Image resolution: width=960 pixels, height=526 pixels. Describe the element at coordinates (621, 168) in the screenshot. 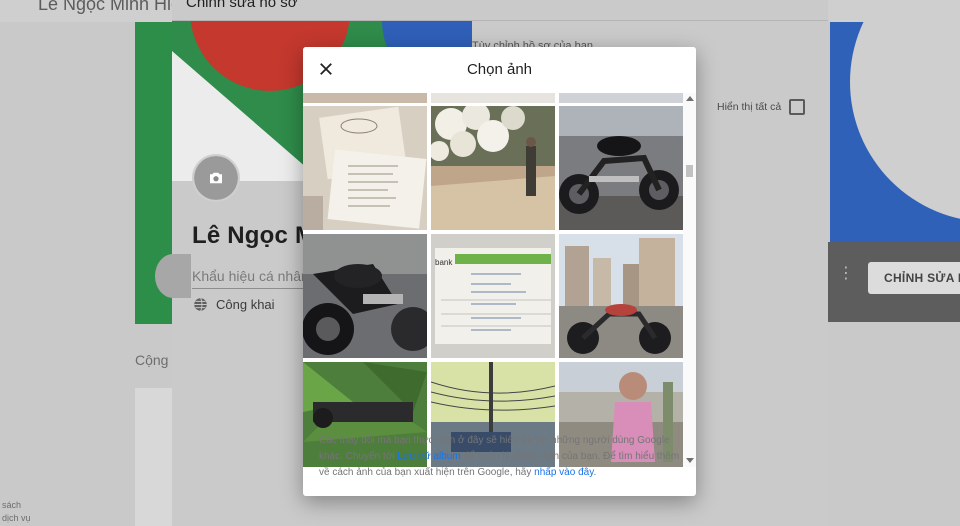

I see `photo-black-motorcycle` at that location.